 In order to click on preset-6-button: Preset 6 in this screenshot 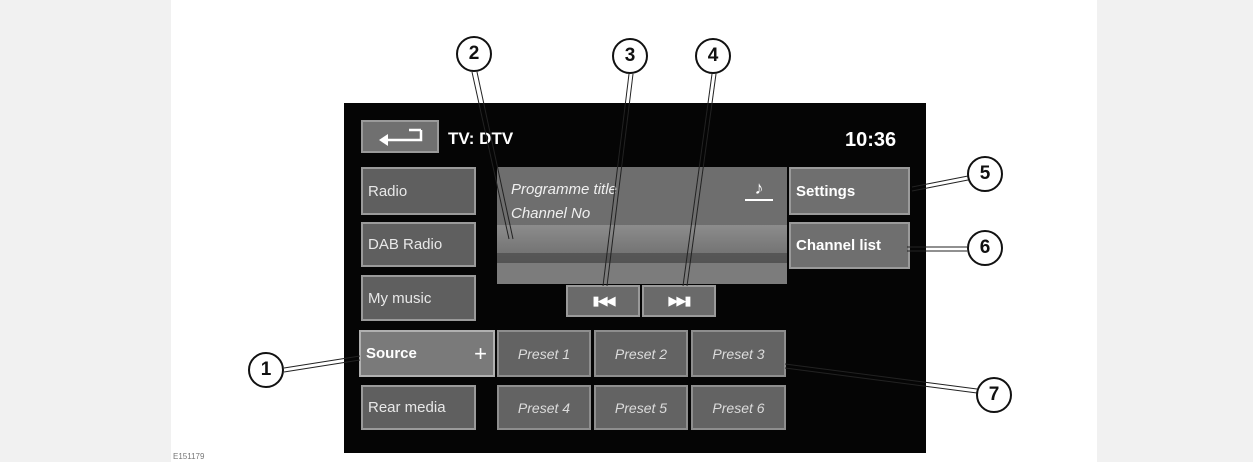, I will do `click(738, 407)`.